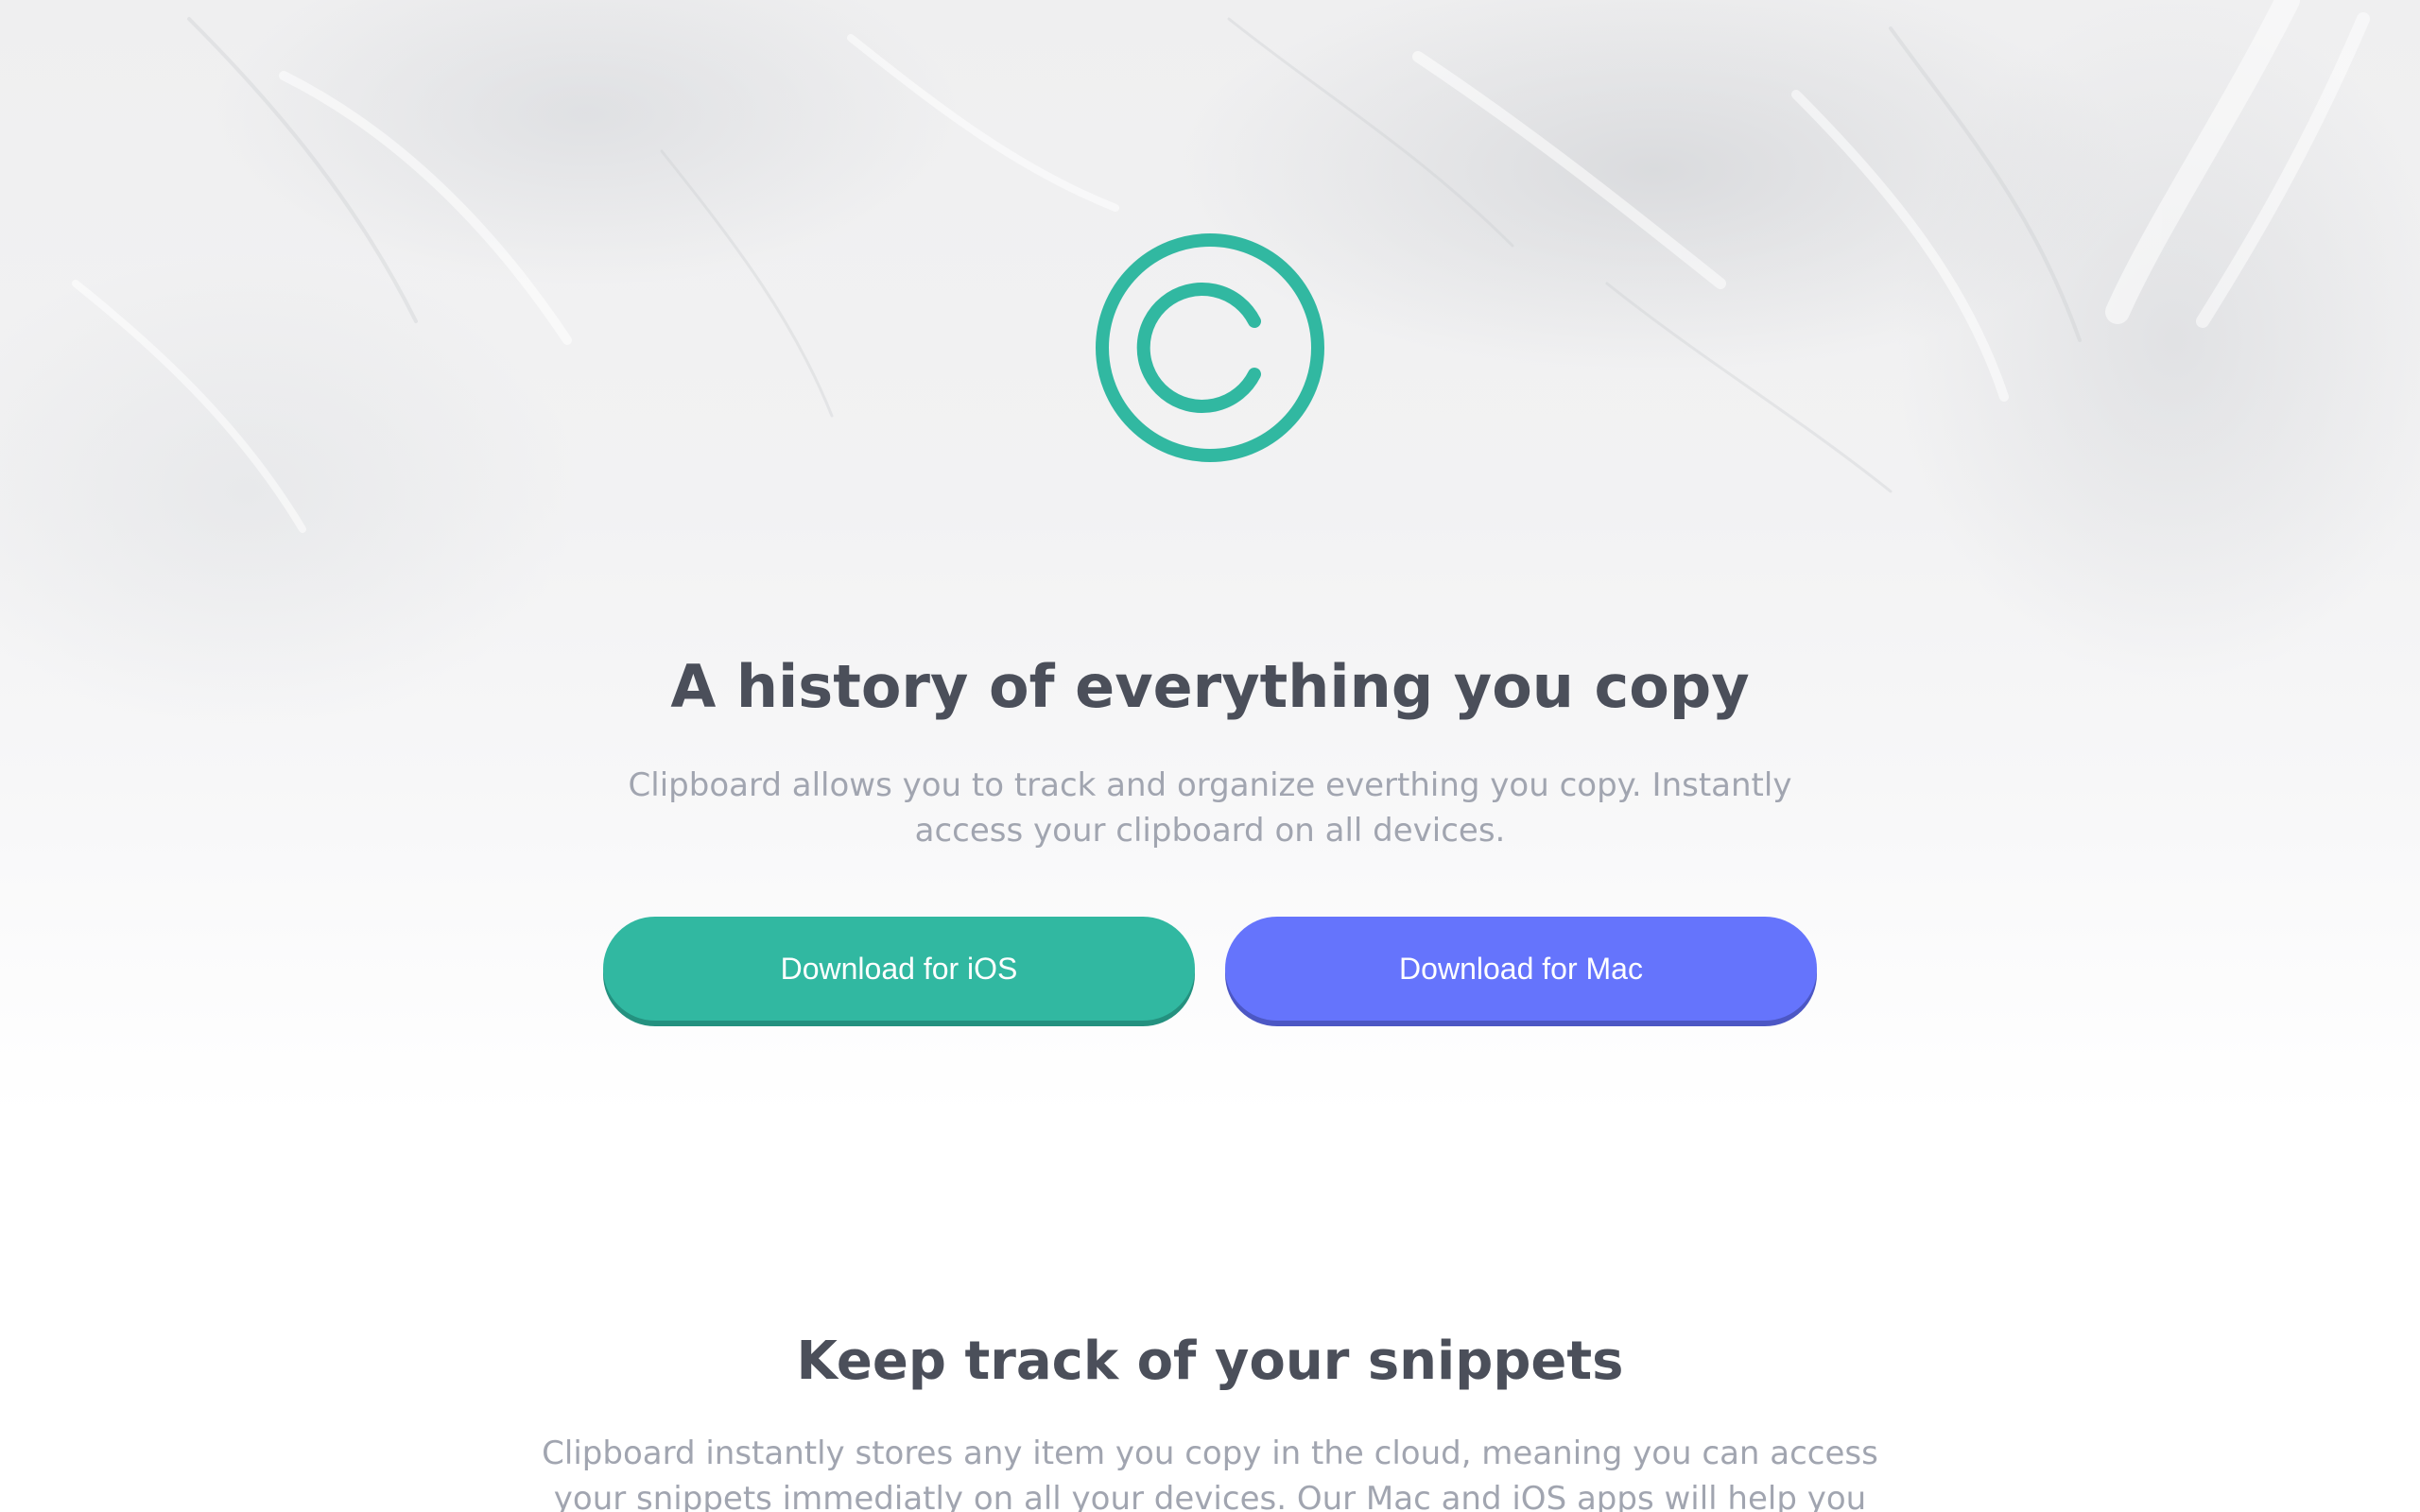 Image resolution: width=2420 pixels, height=1512 pixels. What do you see at coordinates (1210, 1362) in the screenshot?
I see `section-title: Keep track of your snippets` at bounding box center [1210, 1362].